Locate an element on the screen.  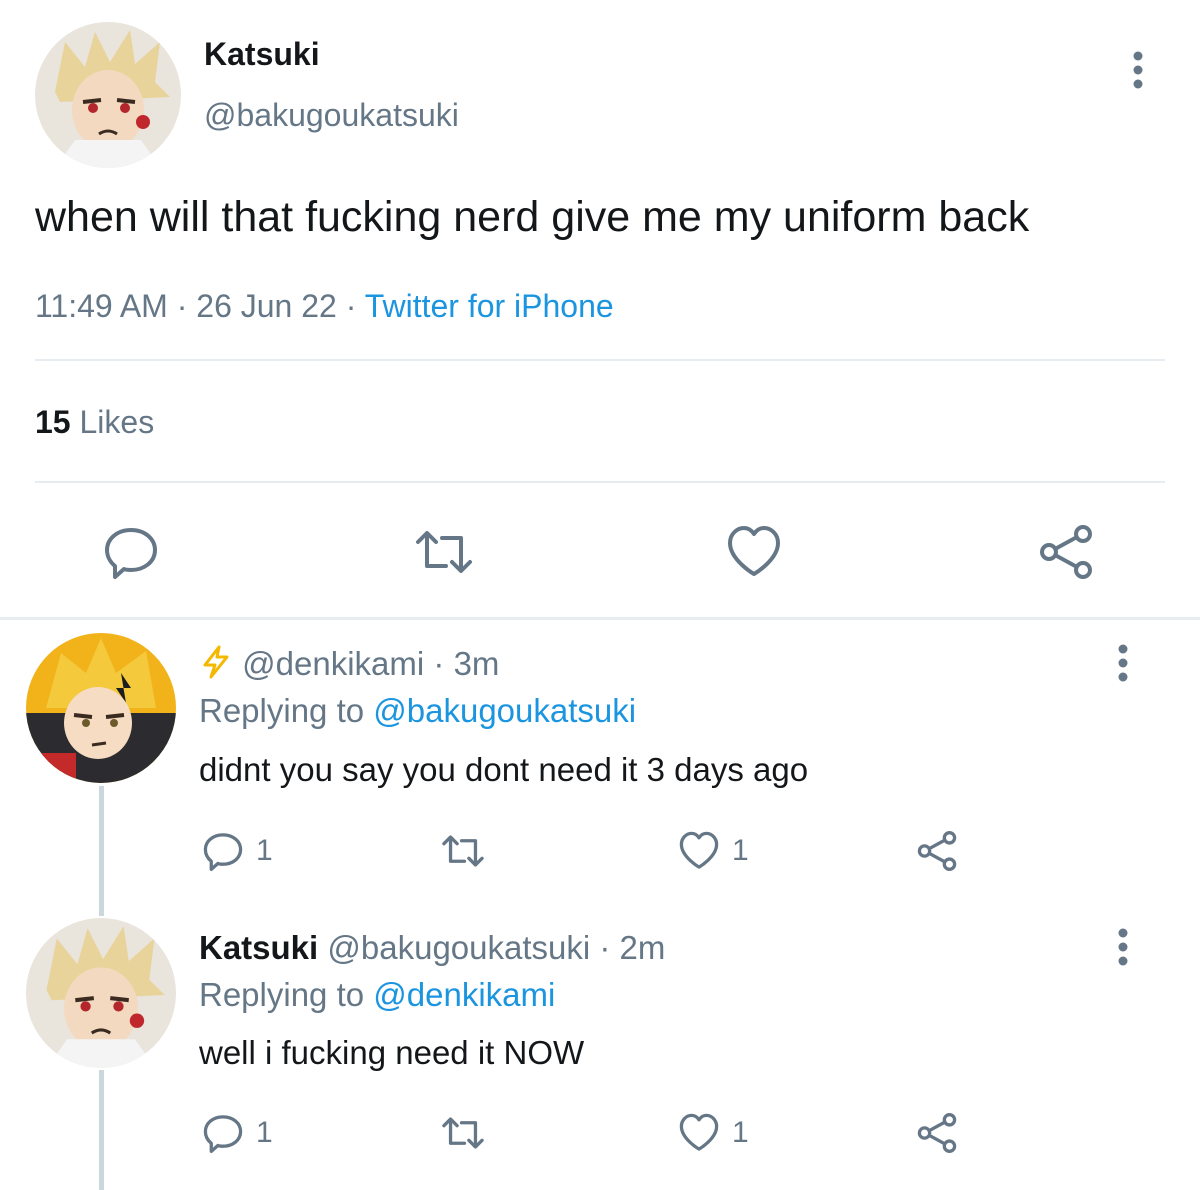
section-divider is located at coordinates (600, 618).